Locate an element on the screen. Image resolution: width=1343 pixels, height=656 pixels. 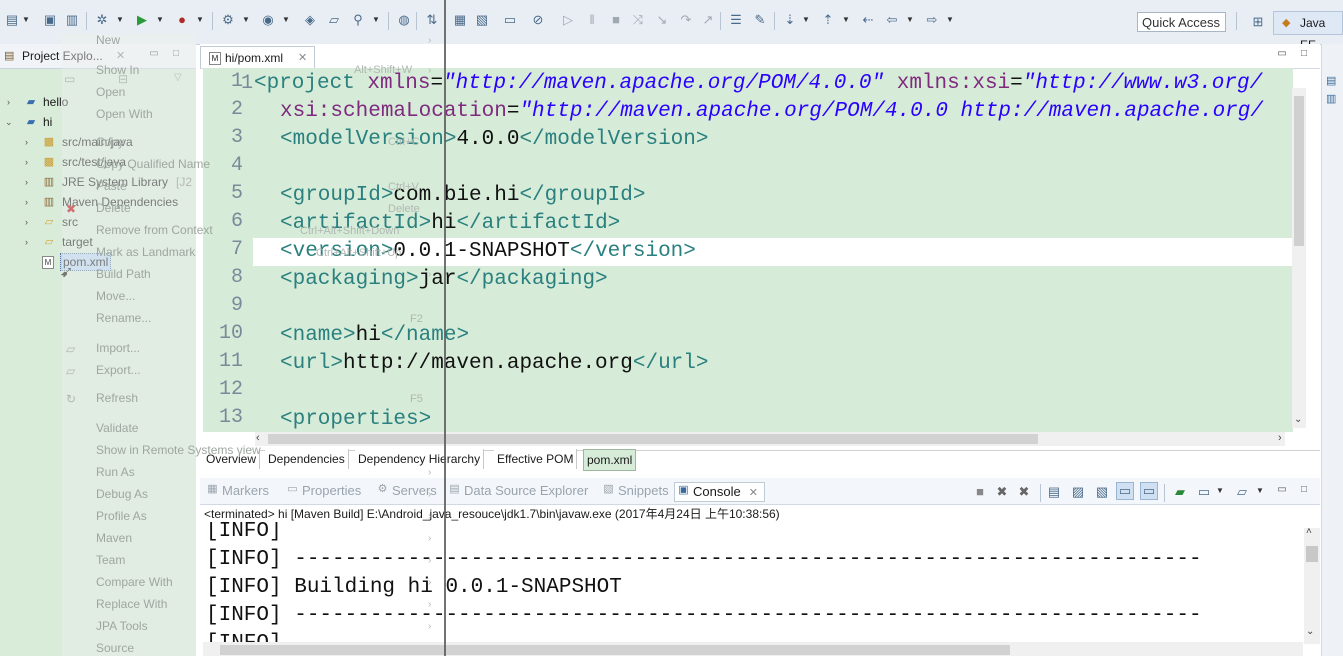
console-vertical-scroll-thumb is located at coordinates (1312, 554).